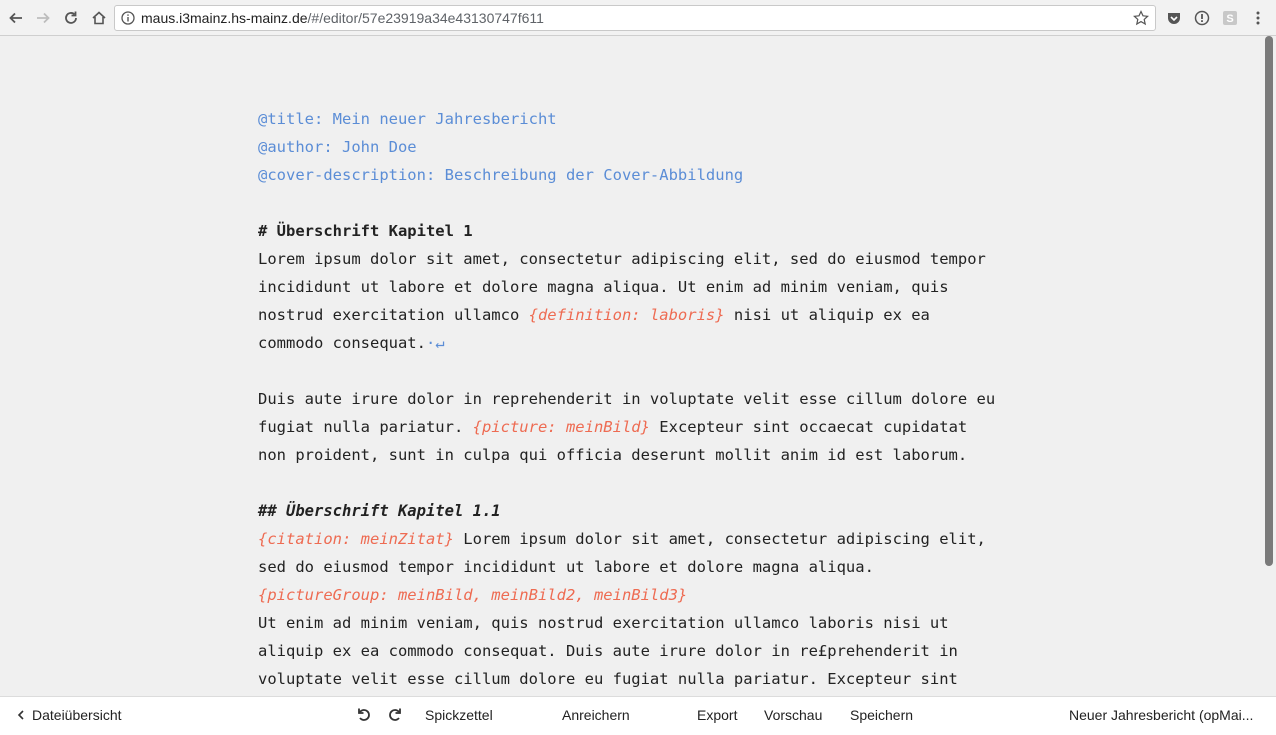  What do you see at coordinates (653, 343) in the screenshot?
I see `editor-line: commodo consequat.·↵` at bounding box center [653, 343].